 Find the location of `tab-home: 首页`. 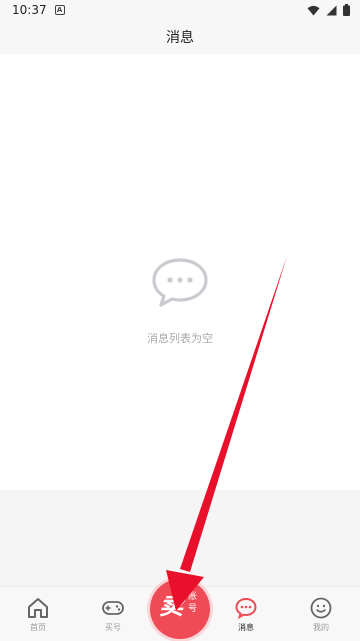

tab-home: 首页 is located at coordinates (38, 614).